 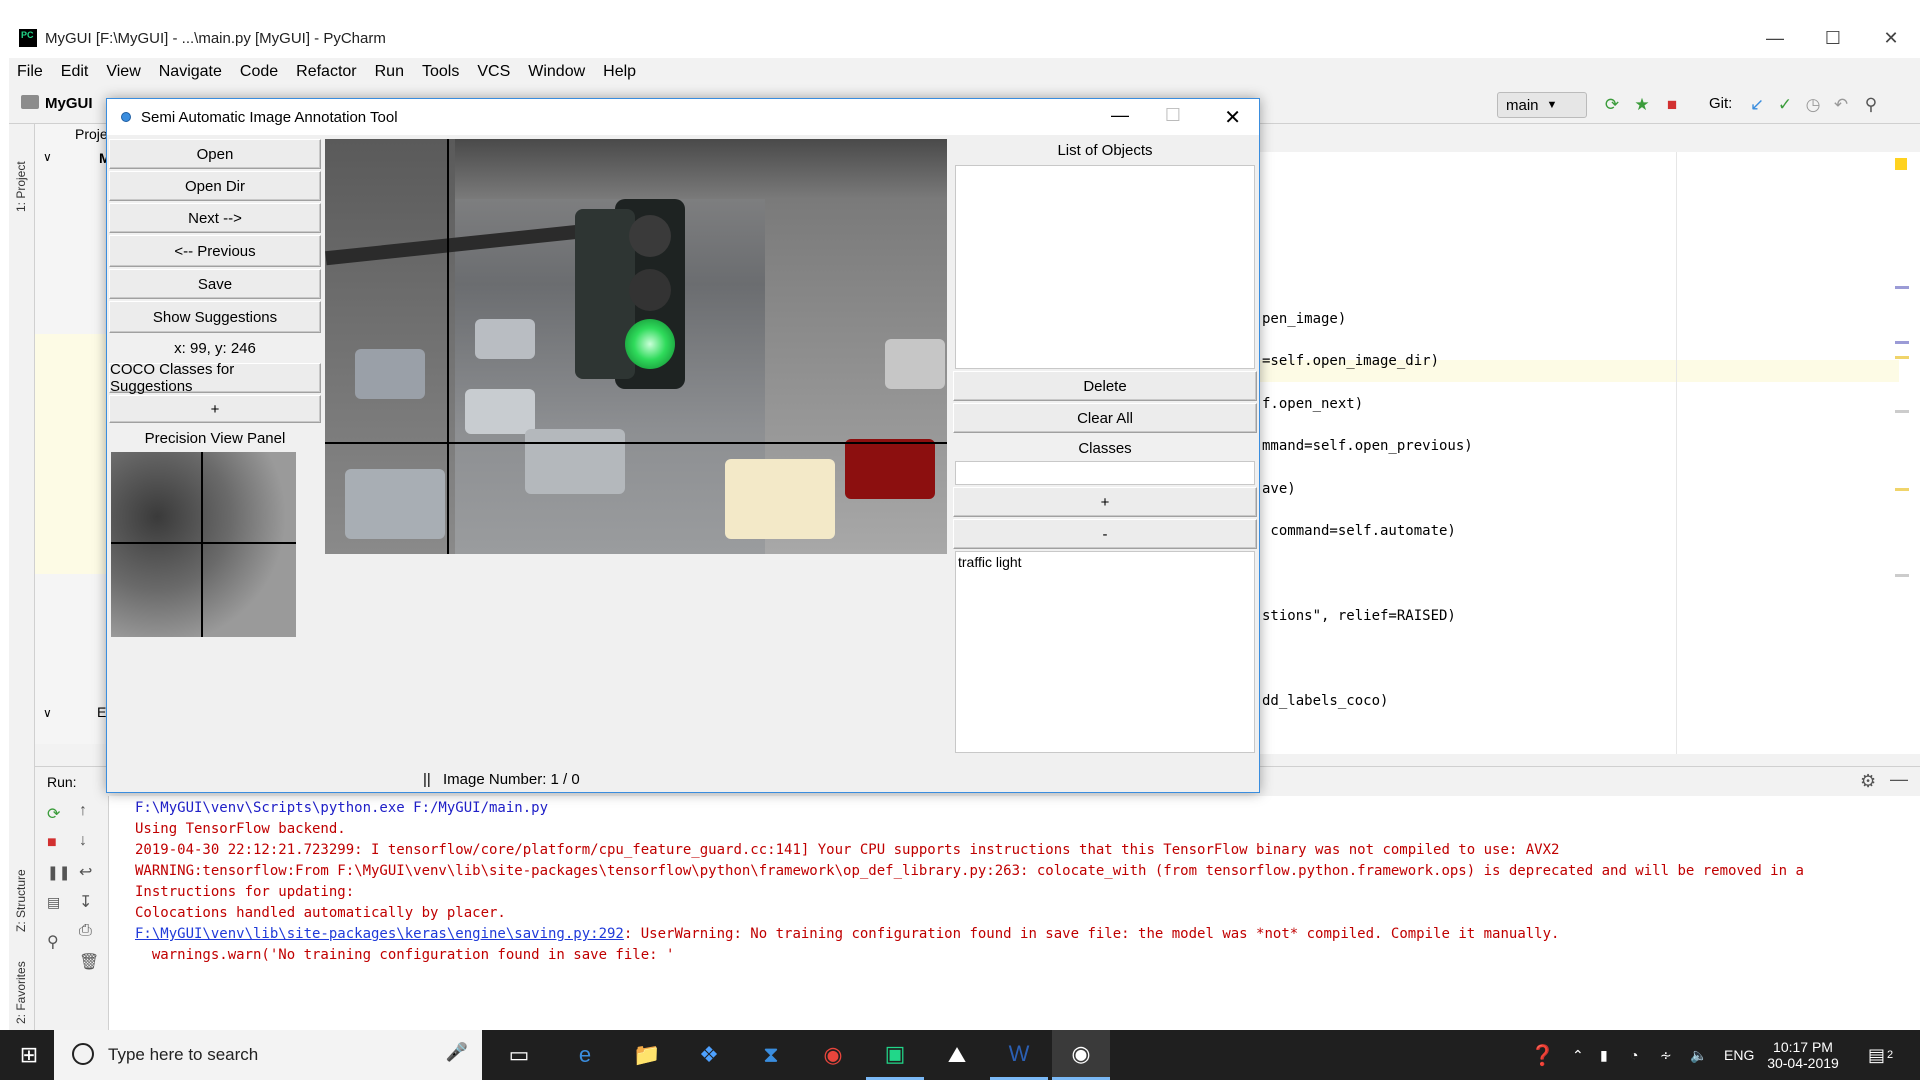 What do you see at coordinates (895, 1055) in the screenshot?
I see `pycharm-taskbar-icon: ▣` at bounding box center [895, 1055].